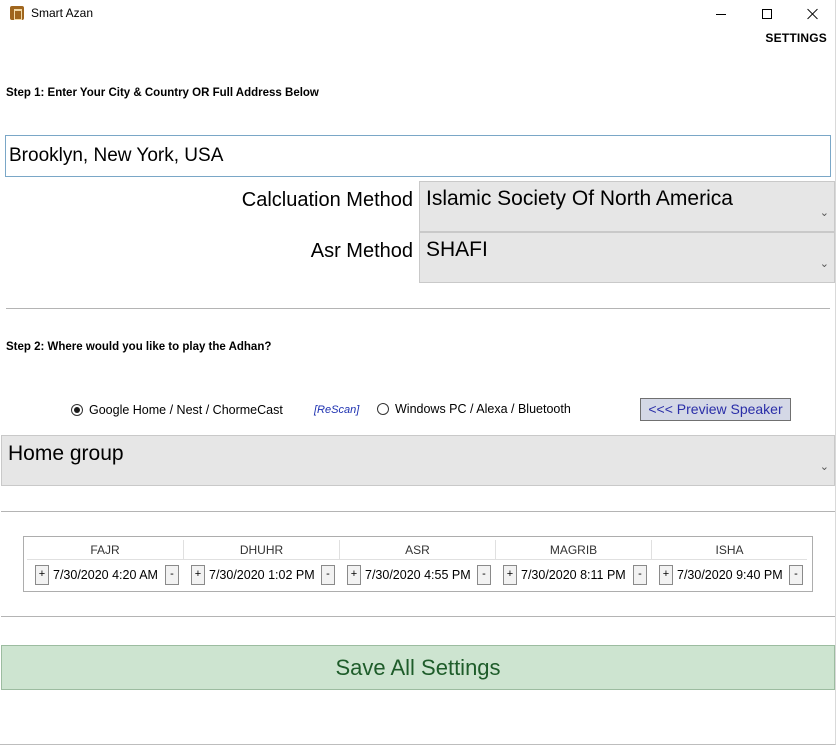  What do you see at coordinates (361, 251) in the screenshot?
I see `asr-method-label: Asr Method` at bounding box center [361, 251].